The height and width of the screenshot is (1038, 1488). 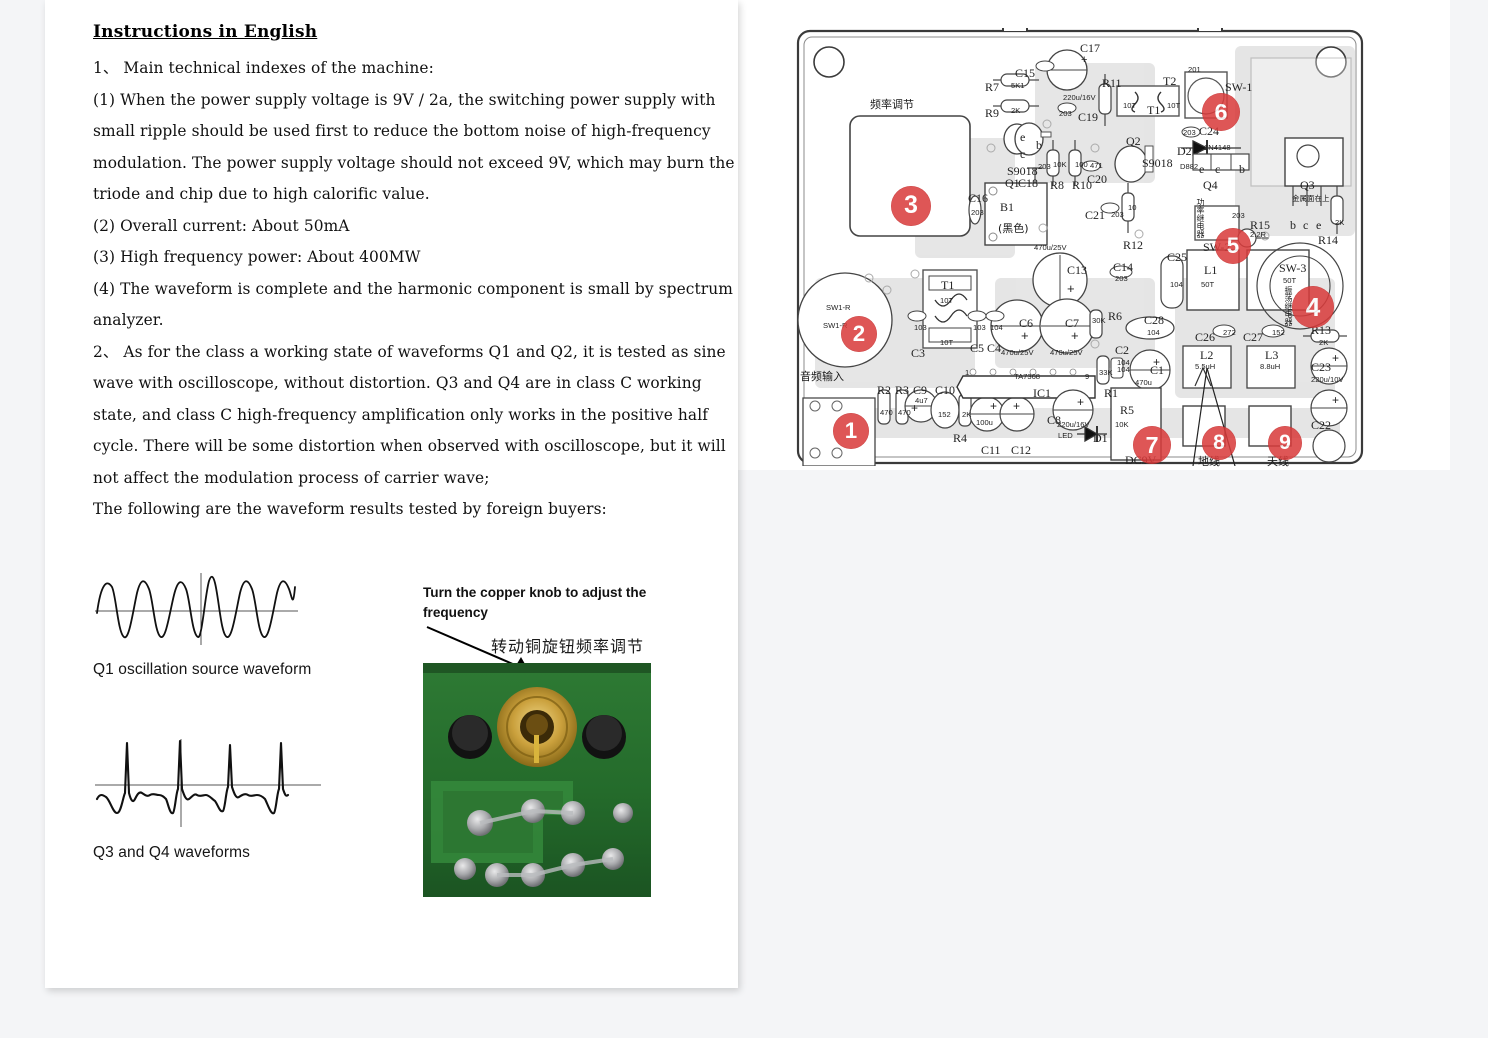 I want to click on pcb-label-c14: C14, so click(x=1123, y=267).